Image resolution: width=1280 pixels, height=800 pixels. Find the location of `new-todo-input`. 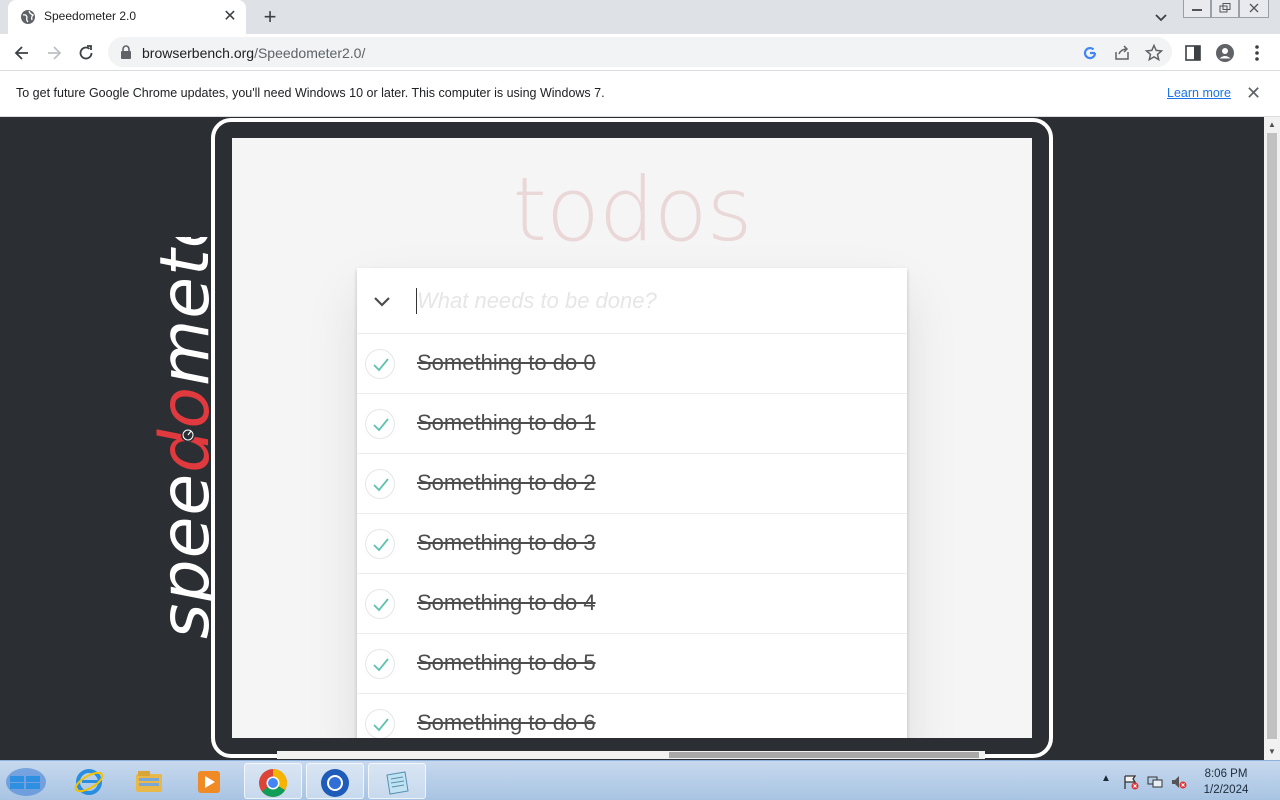

new-todo-input is located at coordinates (652, 301).